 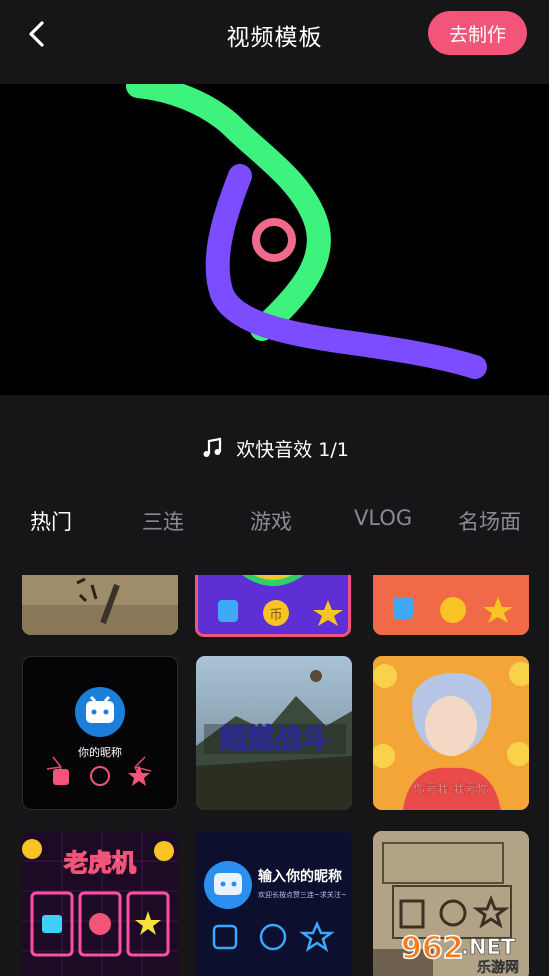 I want to click on card-thumbnail: 你爱我 我爱你, so click(x=451, y=733).